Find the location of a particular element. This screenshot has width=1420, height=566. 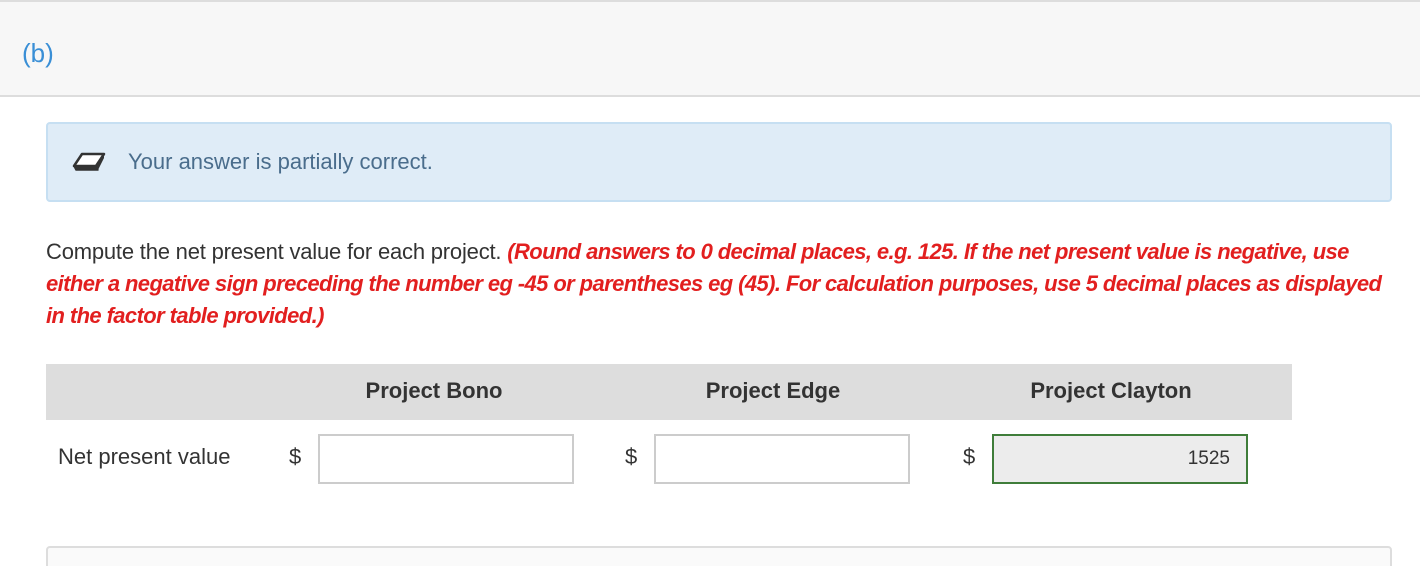

currency-symbol-bono: $ is located at coordinates (295, 456).